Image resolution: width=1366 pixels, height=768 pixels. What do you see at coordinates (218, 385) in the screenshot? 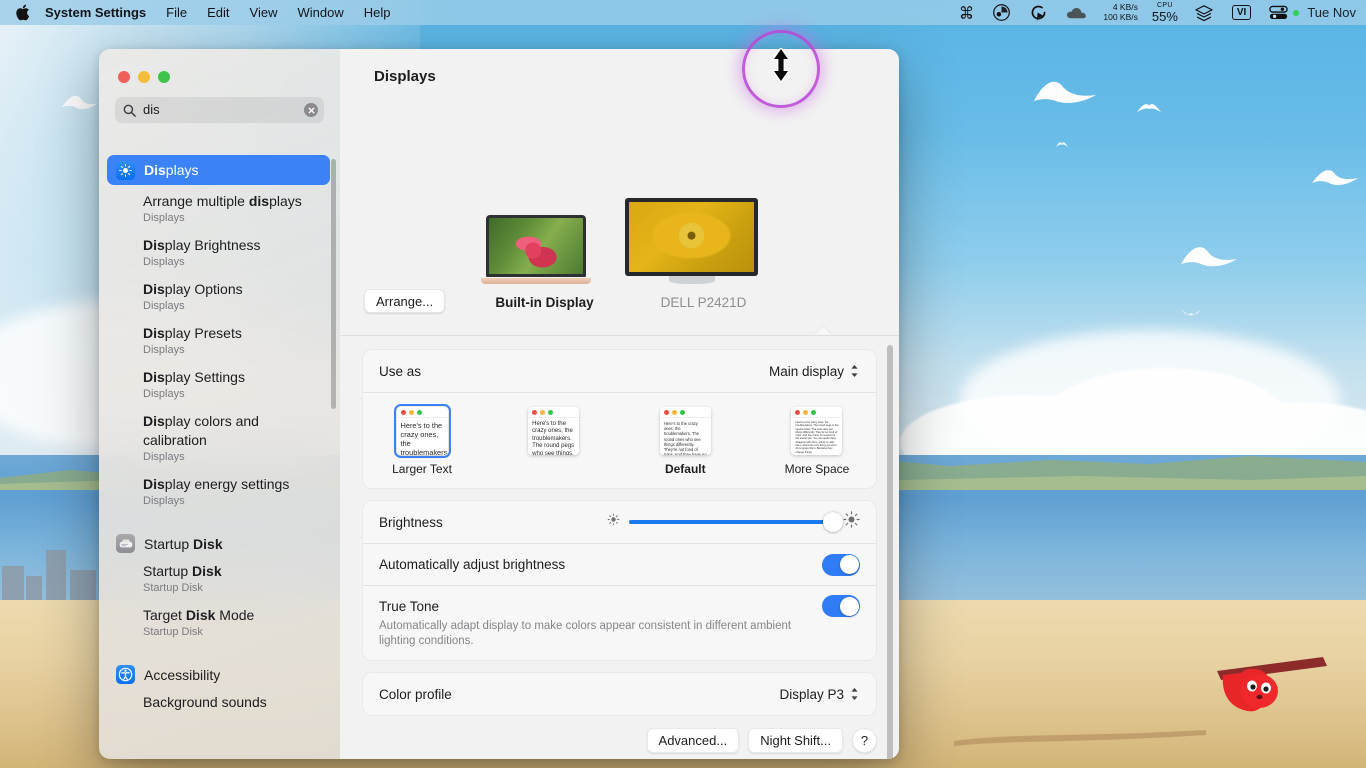
I see `list-item: Display Settings Displays` at bounding box center [218, 385].